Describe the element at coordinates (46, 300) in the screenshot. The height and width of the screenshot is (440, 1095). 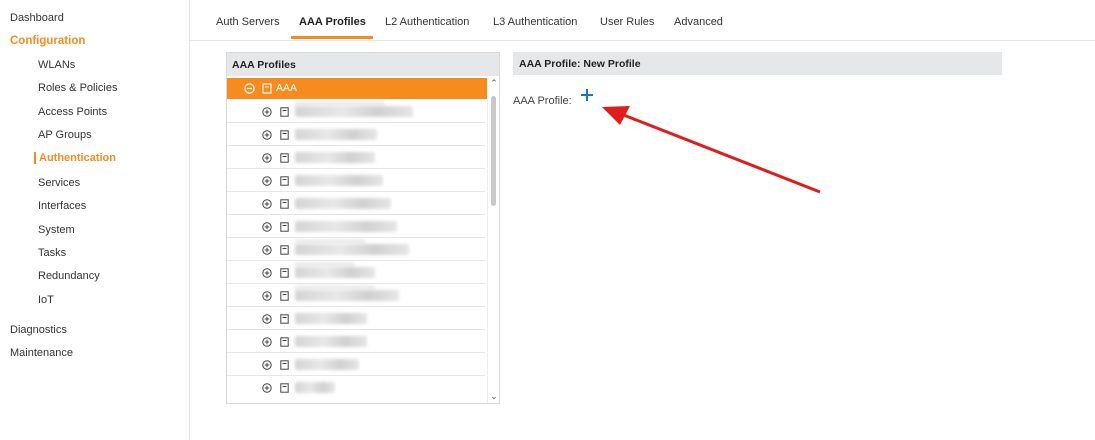
I see `nav-iot: IoT` at that location.